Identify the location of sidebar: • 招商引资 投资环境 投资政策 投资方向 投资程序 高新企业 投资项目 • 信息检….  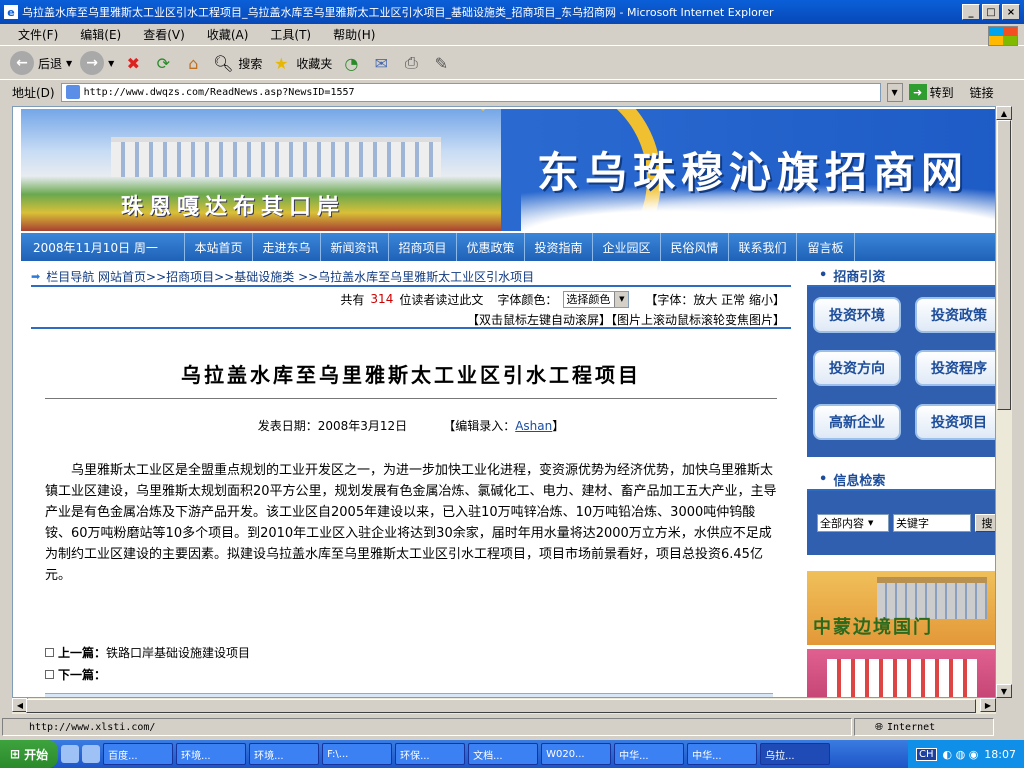
(901, 481).